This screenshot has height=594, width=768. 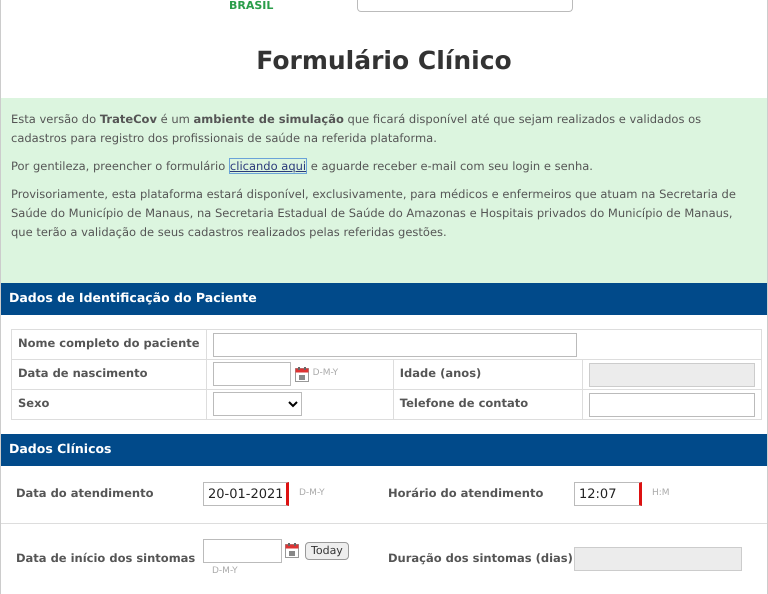 What do you see at coordinates (488, 374) in the screenshot?
I see `field-label: Idade (anos)` at bounding box center [488, 374].